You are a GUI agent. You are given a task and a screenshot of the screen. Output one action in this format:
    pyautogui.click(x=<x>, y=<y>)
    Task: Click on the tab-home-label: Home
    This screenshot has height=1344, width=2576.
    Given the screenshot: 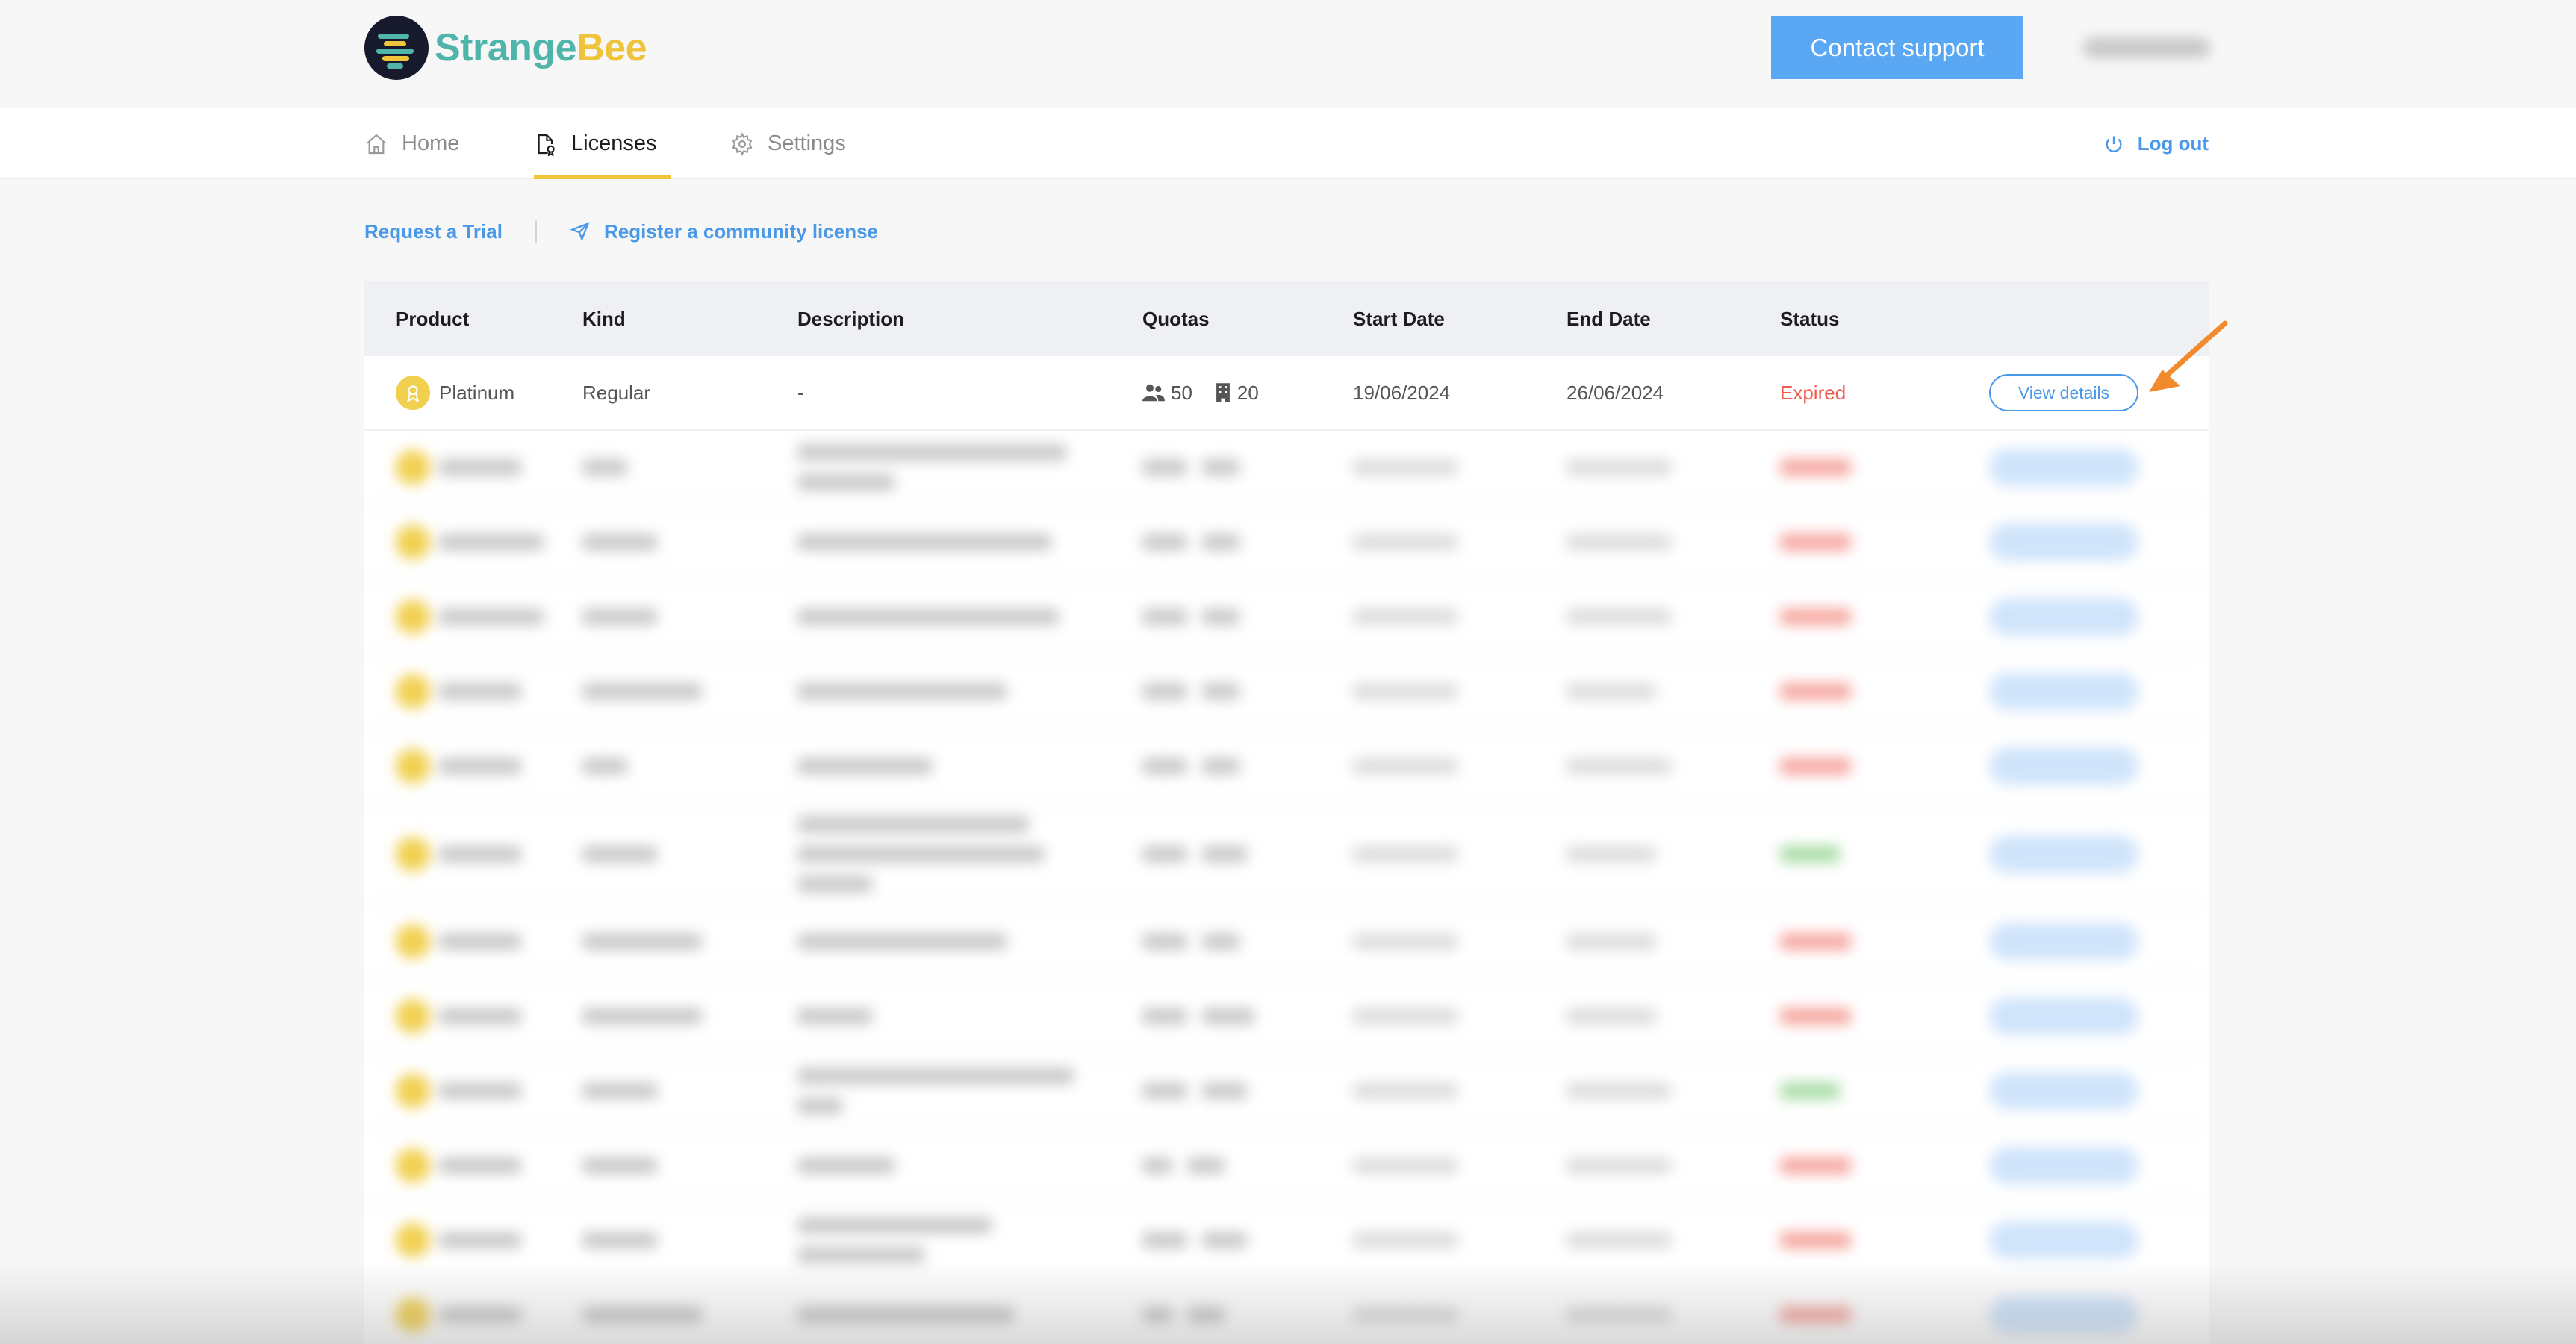 What is the action you would take?
    pyautogui.click(x=431, y=143)
    